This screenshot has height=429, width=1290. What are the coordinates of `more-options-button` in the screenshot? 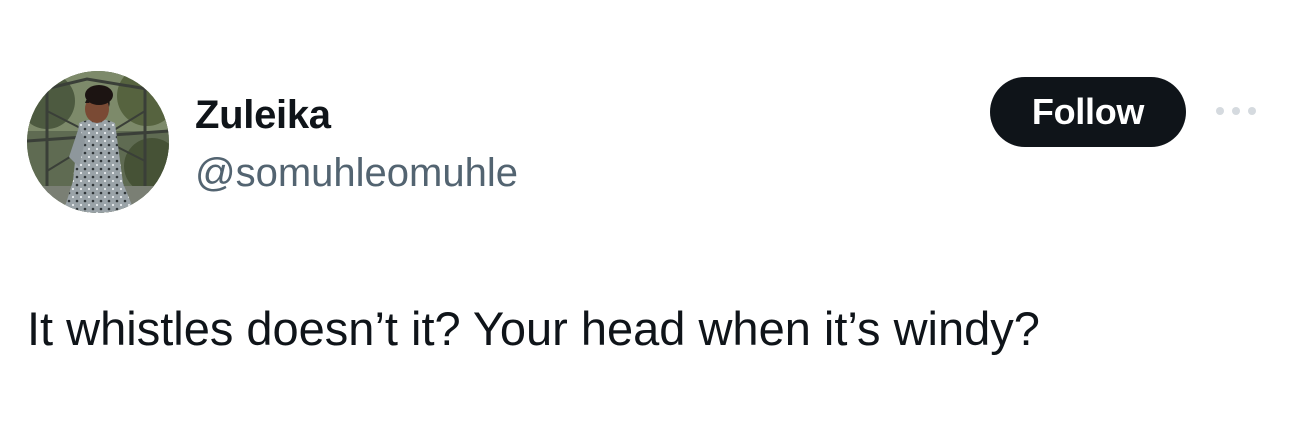 It's located at (1236, 111).